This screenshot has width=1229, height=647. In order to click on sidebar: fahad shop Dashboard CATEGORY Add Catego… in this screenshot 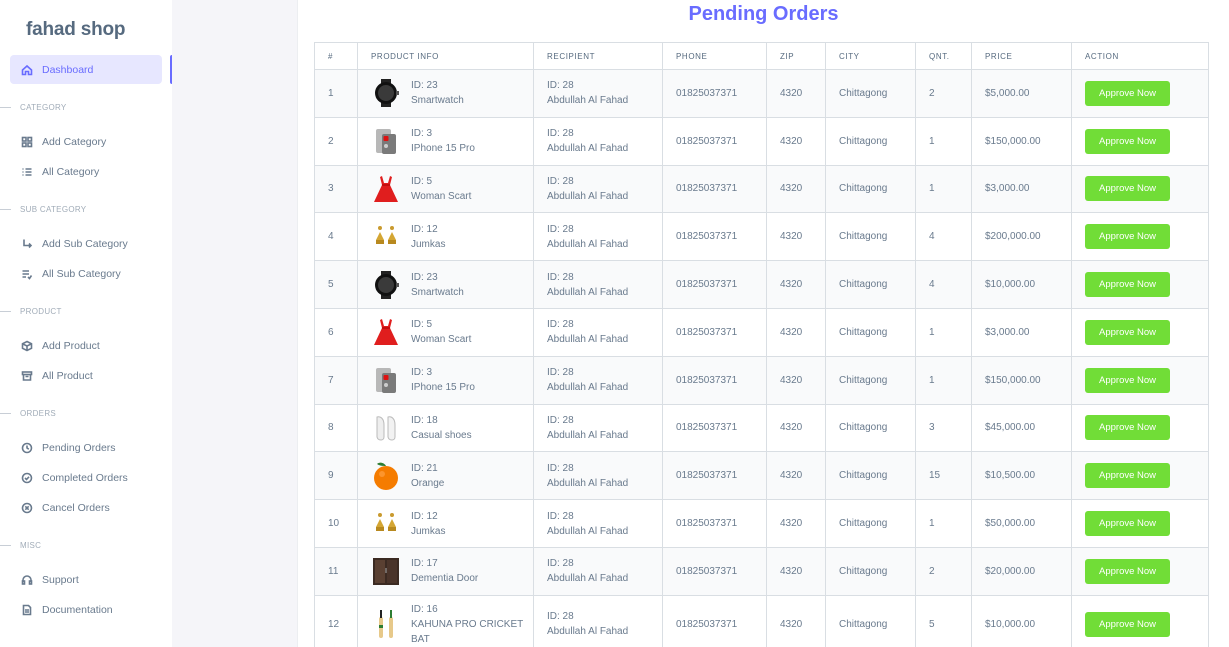, I will do `click(86, 323)`.